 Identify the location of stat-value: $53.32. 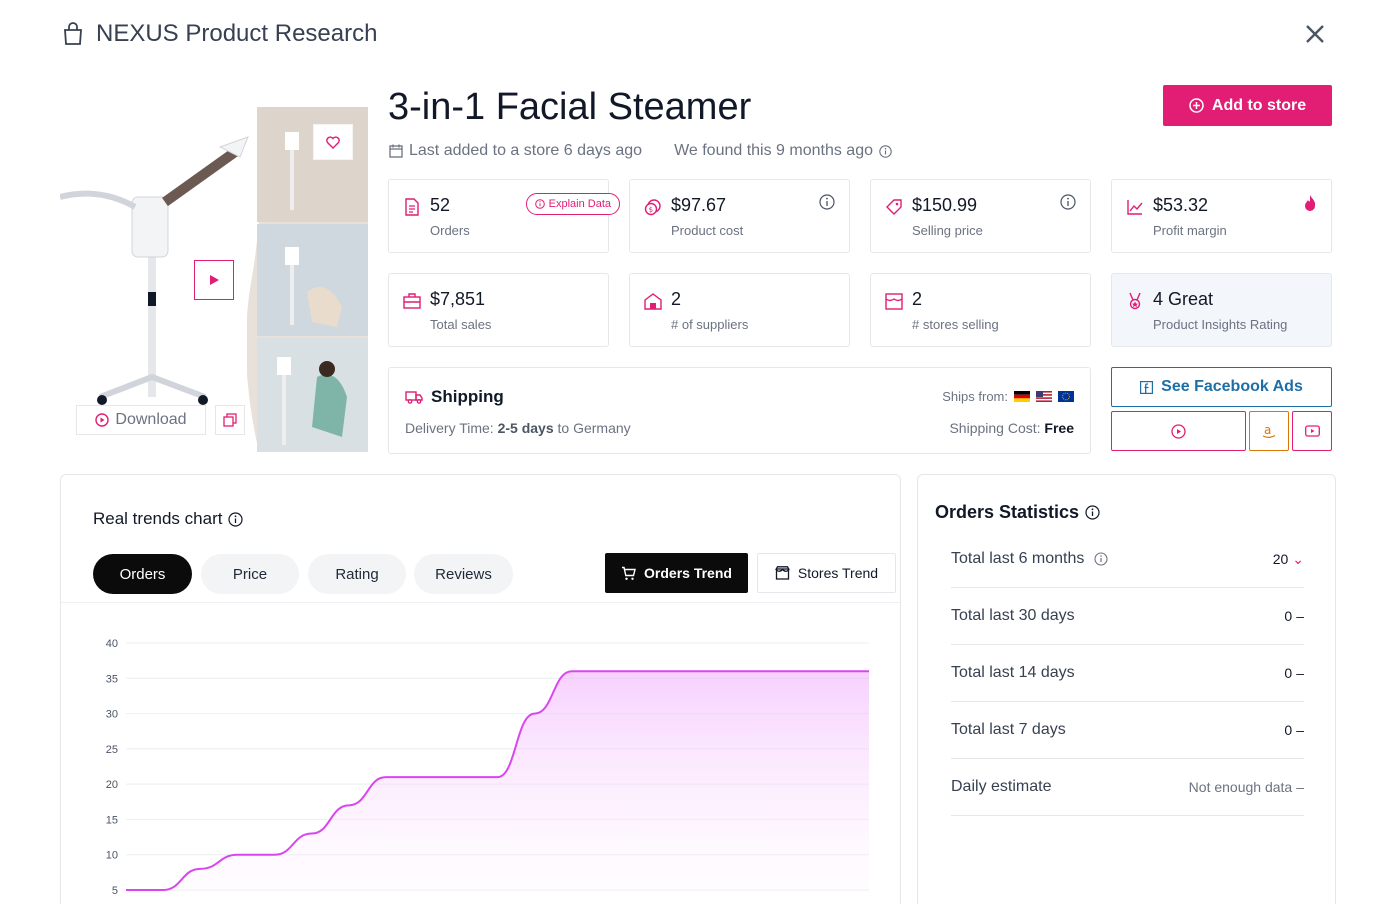
(1181, 205).